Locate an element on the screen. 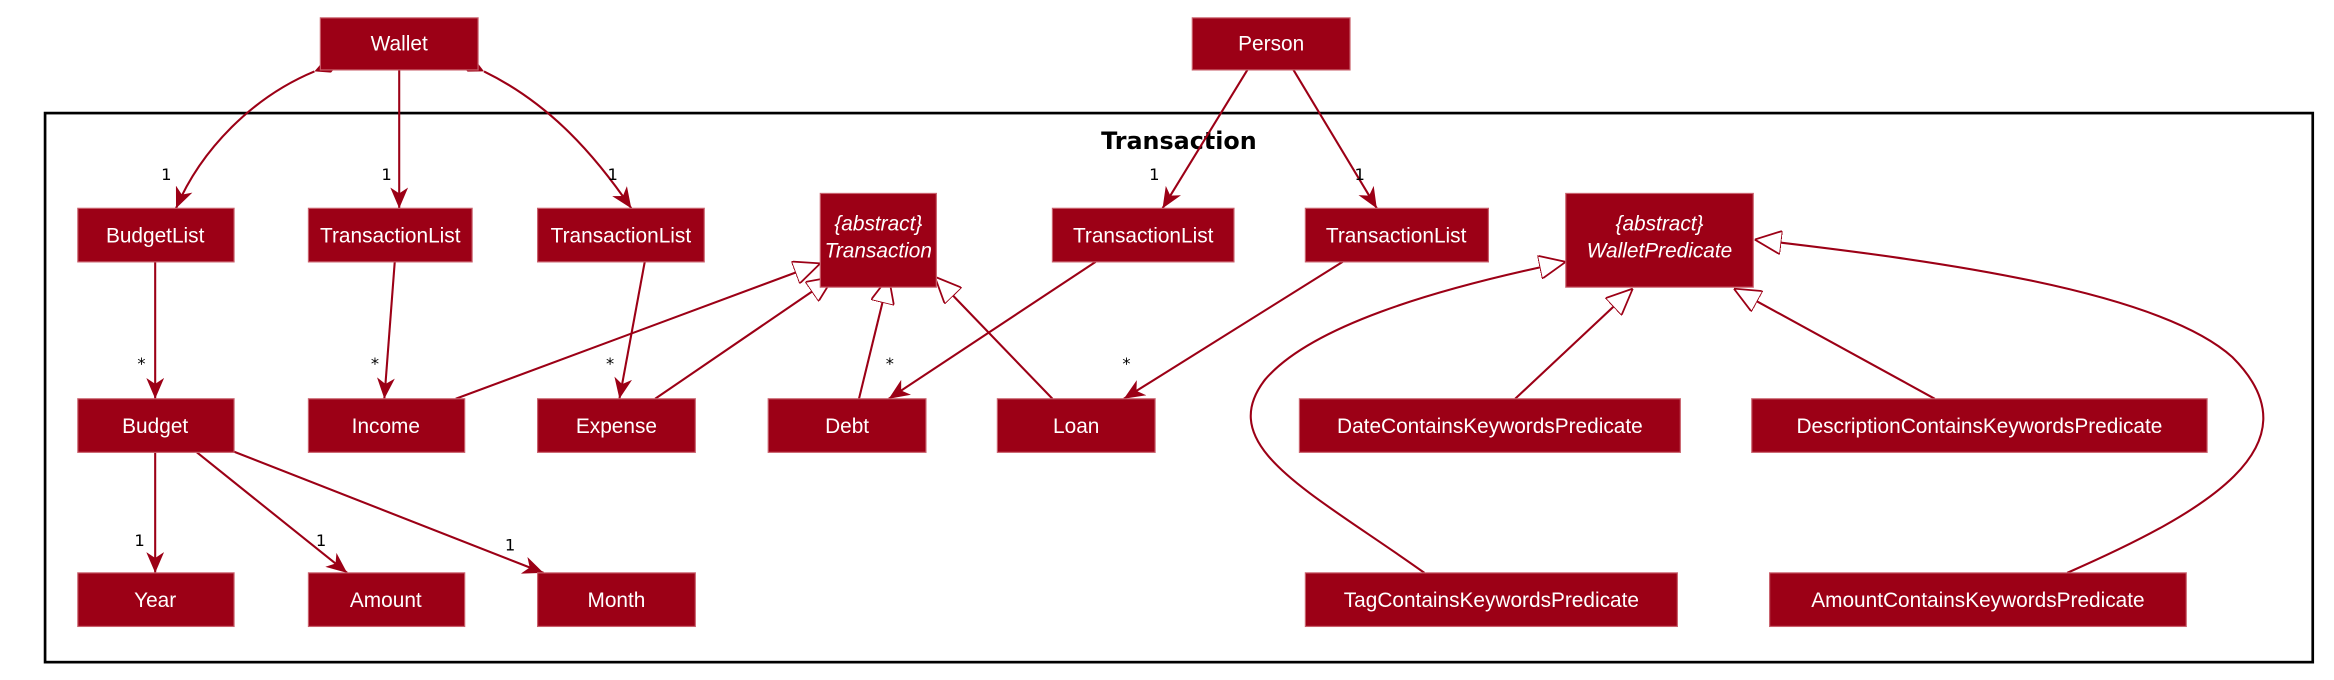 The image size is (2334, 680). class-loan: Loan is located at coordinates (1076, 425).